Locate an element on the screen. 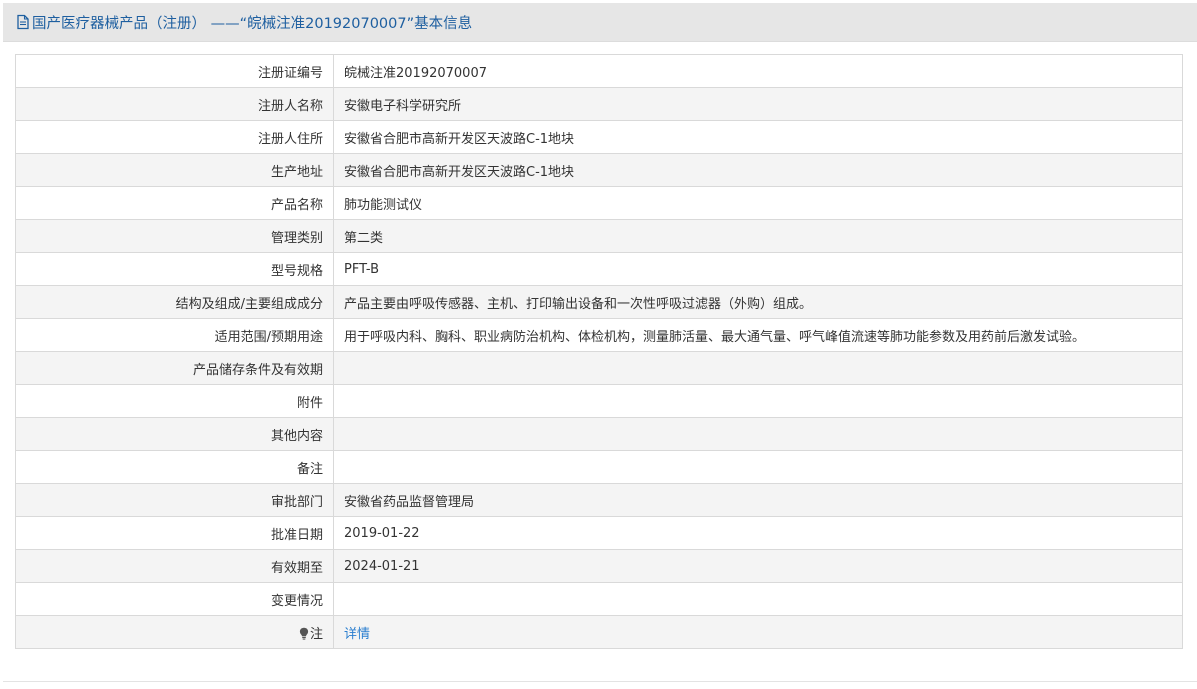  row-label: 审批部门 is located at coordinates (174, 500).